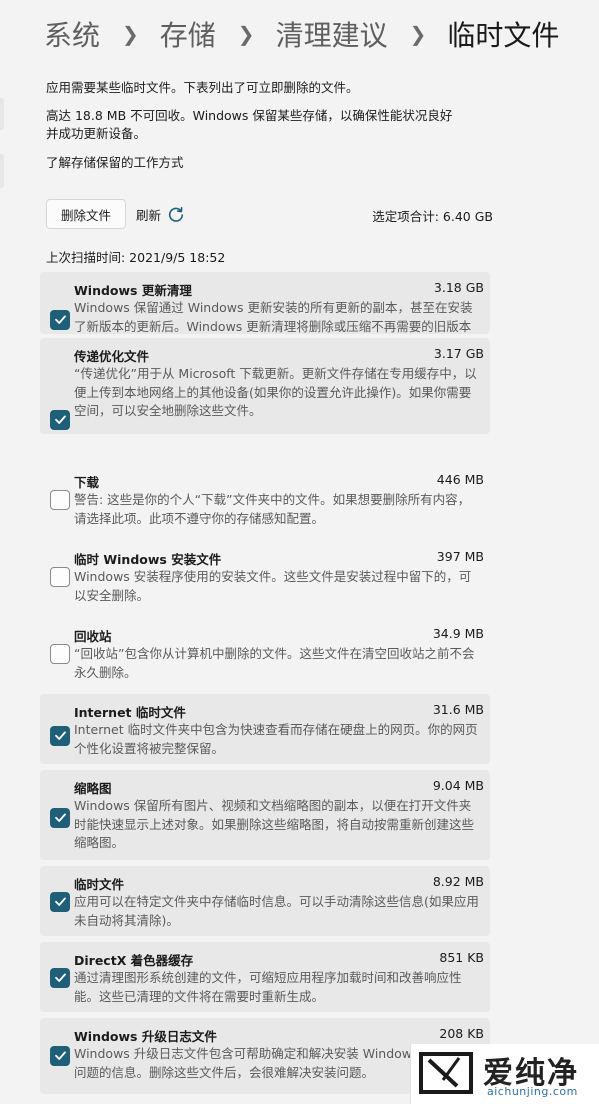 This screenshot has width=599, height=1104. What do you see at coordinates (202, 87) in the screenshot?
I see `intro-text: 应用需要某些临时文件。下表列出了可立即删除的文件。` at bounding box center [202, 87].